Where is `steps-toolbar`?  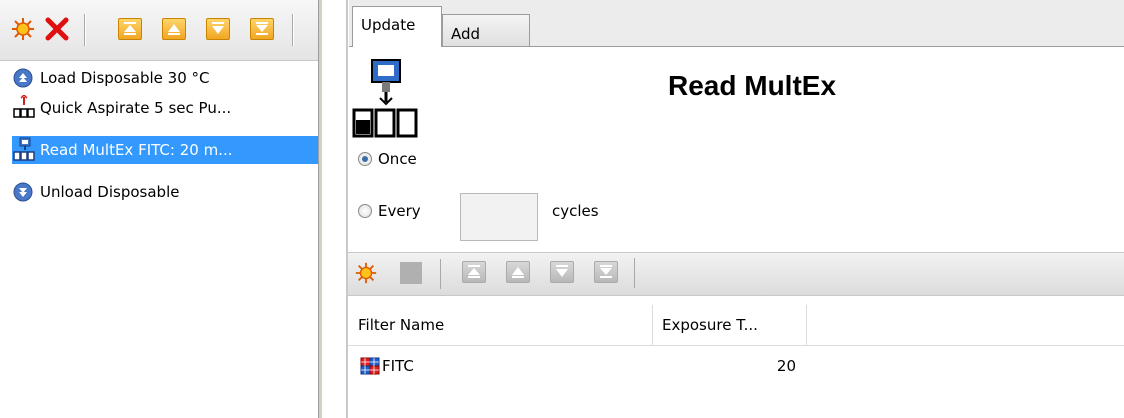
steps-toolbar is located at coordinates (159, 30).